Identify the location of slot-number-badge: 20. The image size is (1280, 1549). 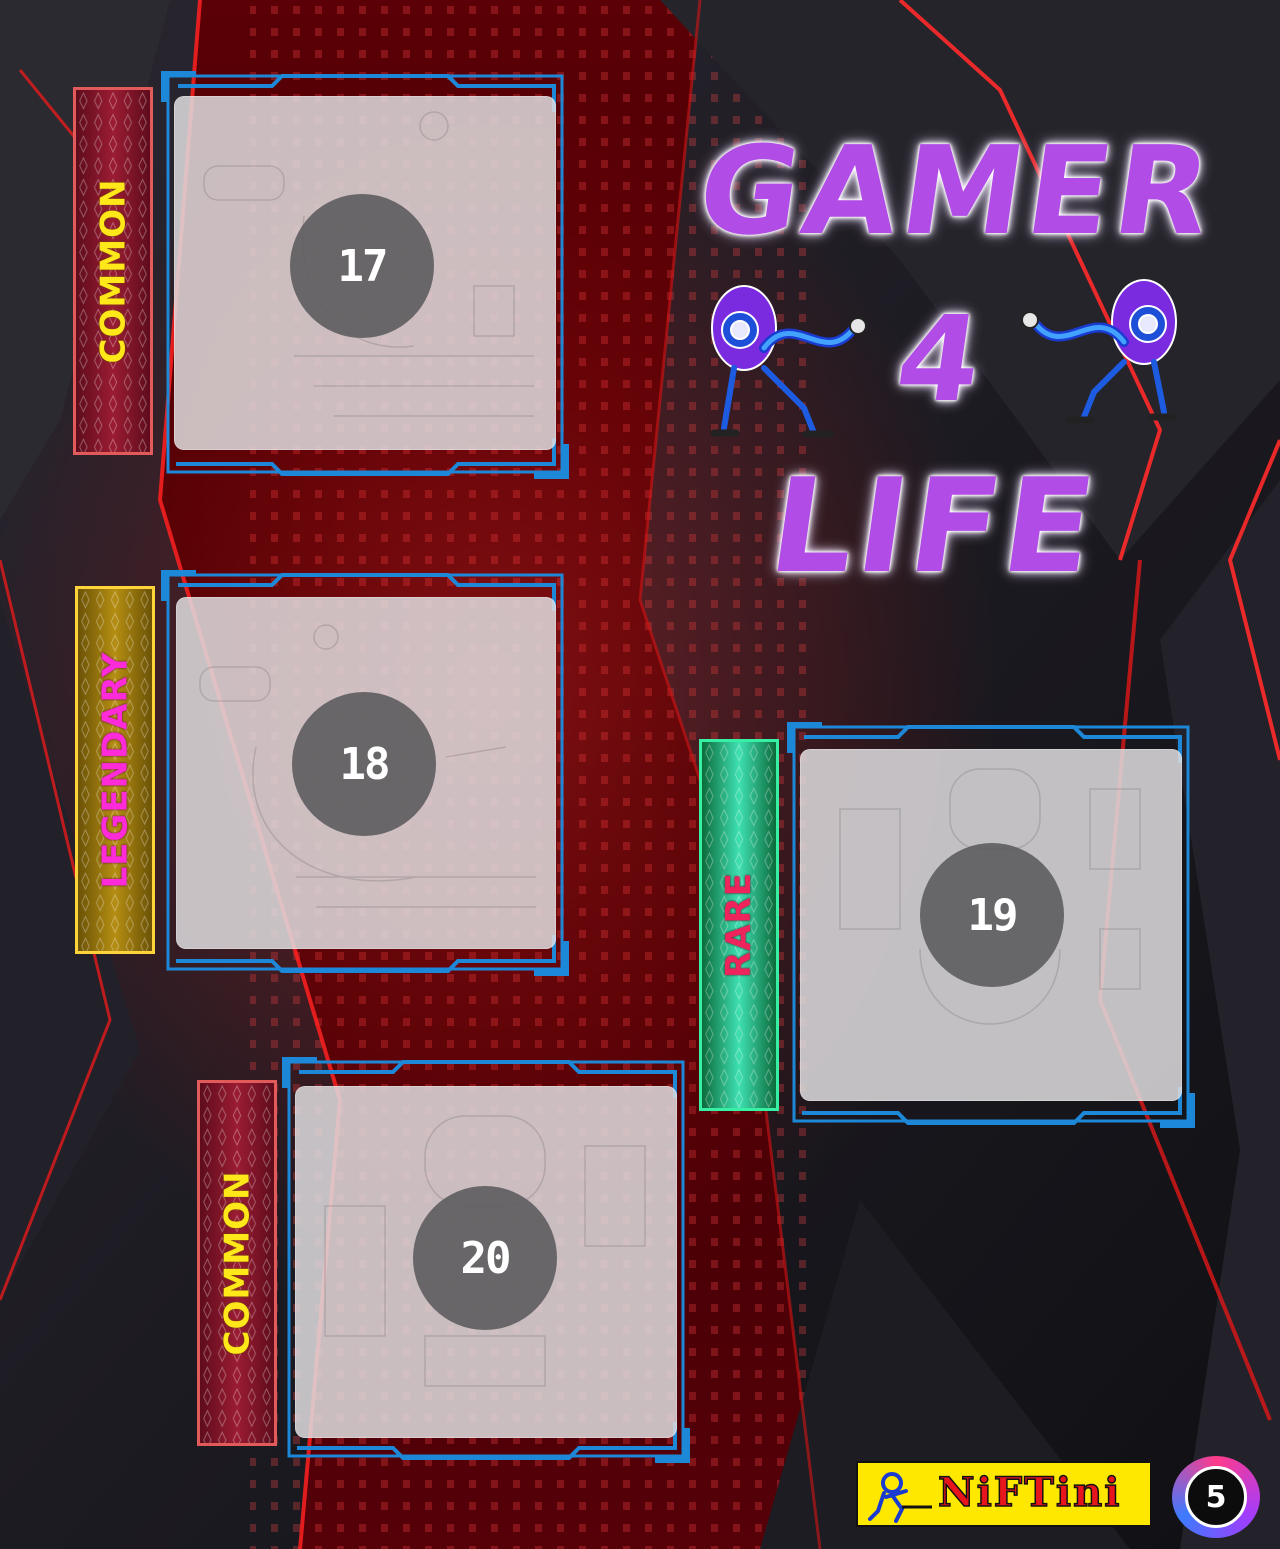
(485, 1258).